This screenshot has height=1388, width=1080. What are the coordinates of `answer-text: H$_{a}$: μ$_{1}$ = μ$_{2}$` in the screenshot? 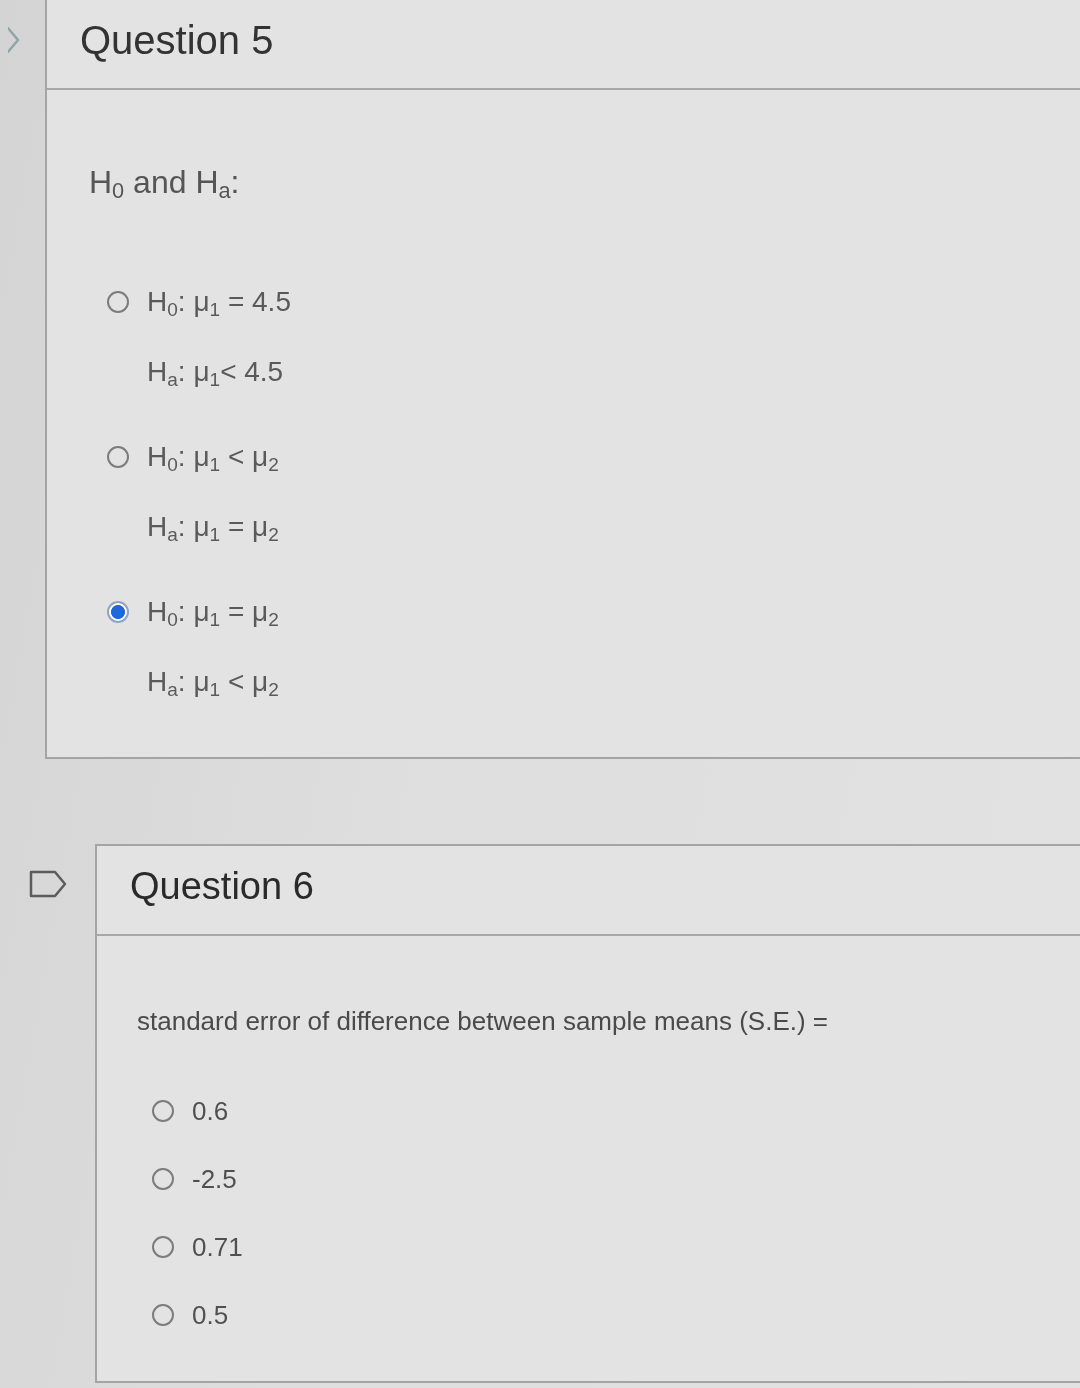 It's located at (213, 527).